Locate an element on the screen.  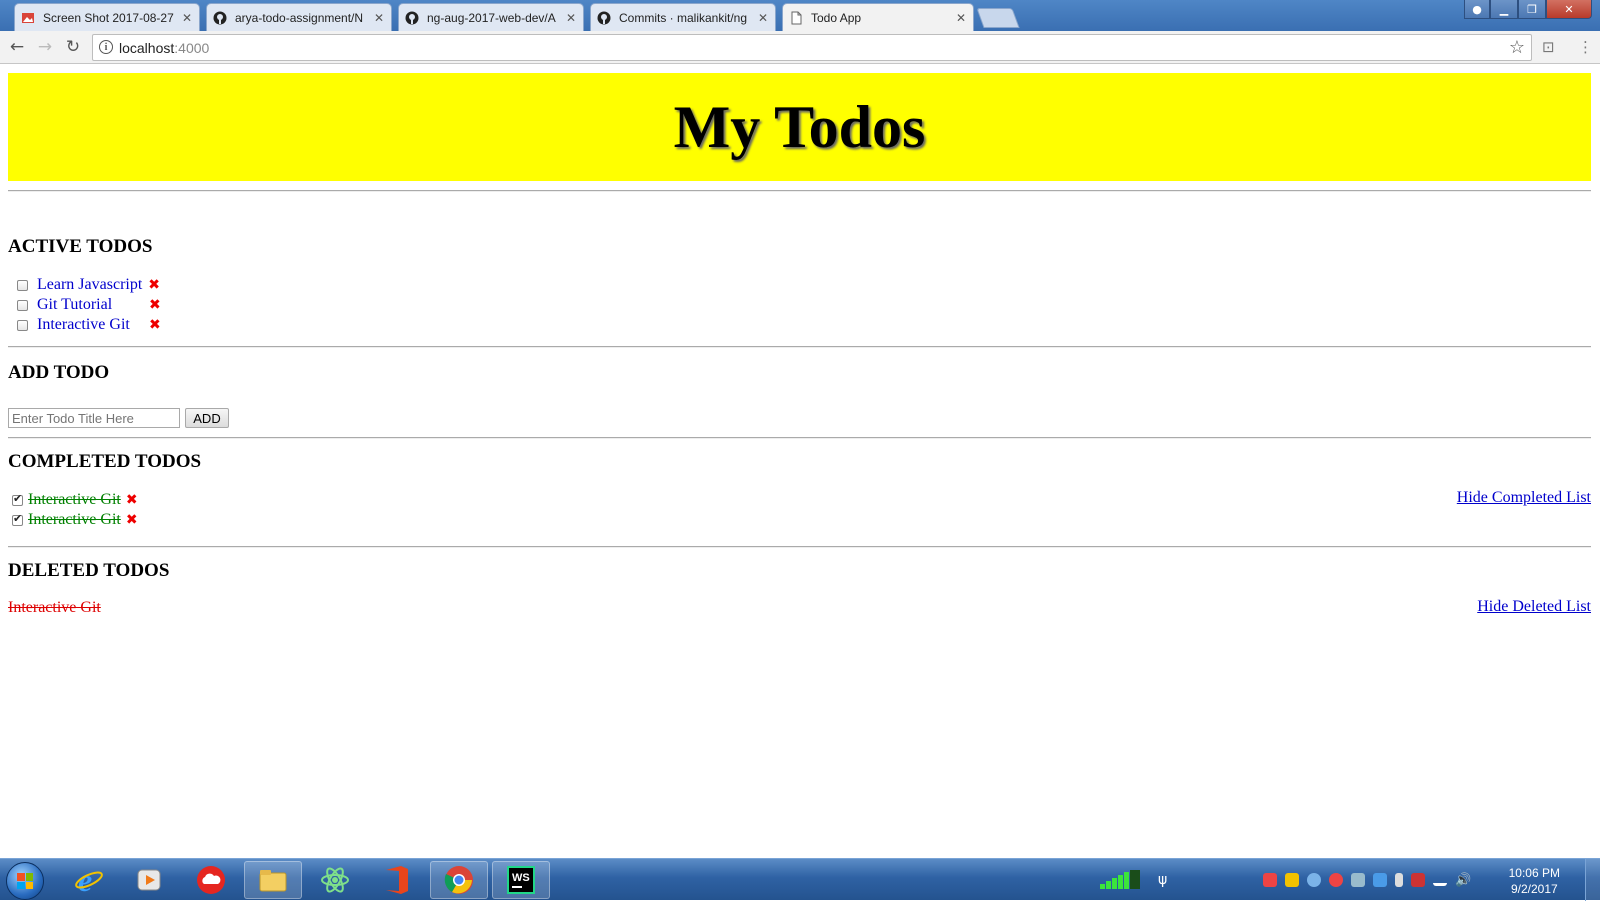
todo-title-input is located at coordinates (94, 418).